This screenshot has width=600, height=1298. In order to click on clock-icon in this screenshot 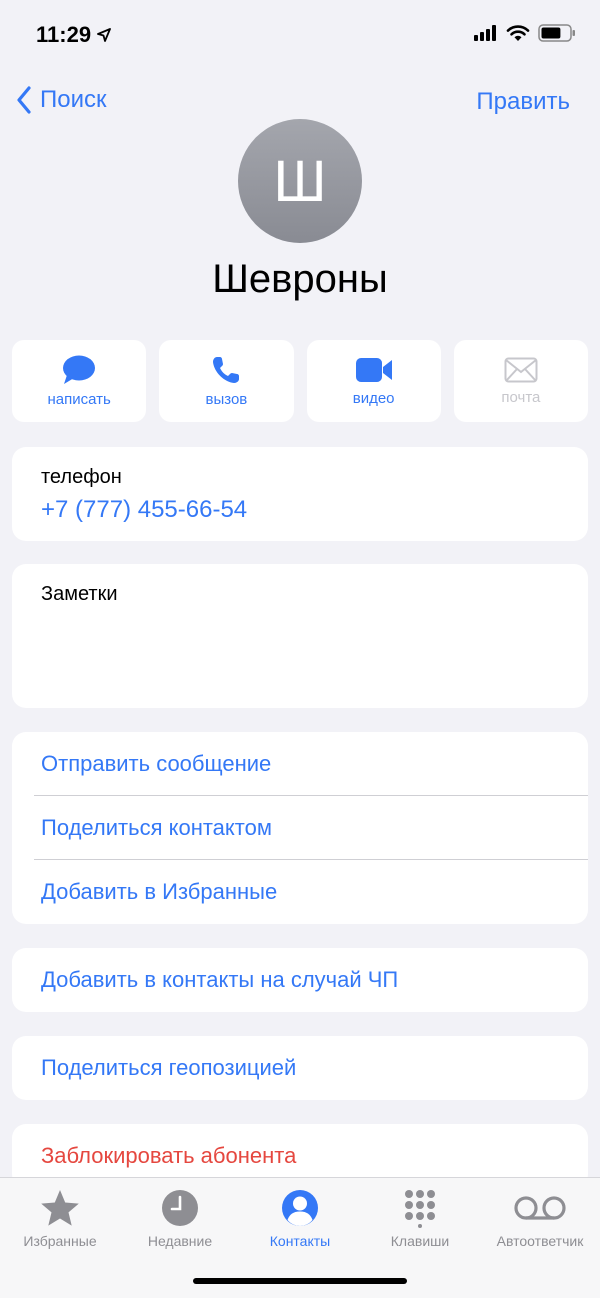, I will do `click(180, 1208)`.